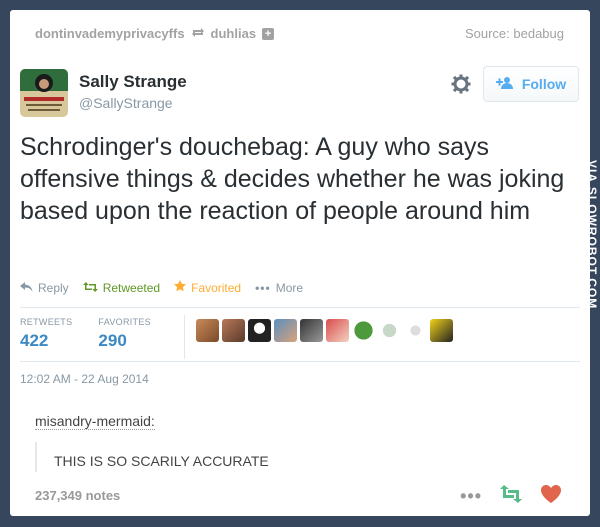 This screenshot has height=527, width=600. Describe the element at coordinates (126, 103) in the screenshot. I see `user-handle: @SallyStrange` at that location.